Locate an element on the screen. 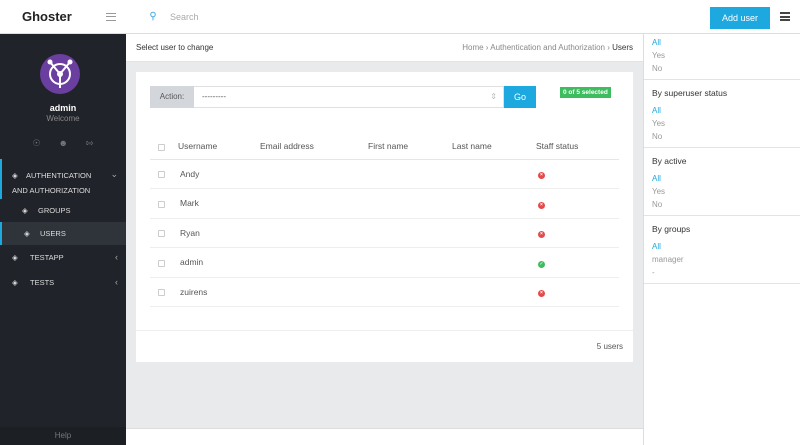 The height and width of the screenshot is (445, 800). top-bar: ⚲ Add user is located at coordinates (463, 17).